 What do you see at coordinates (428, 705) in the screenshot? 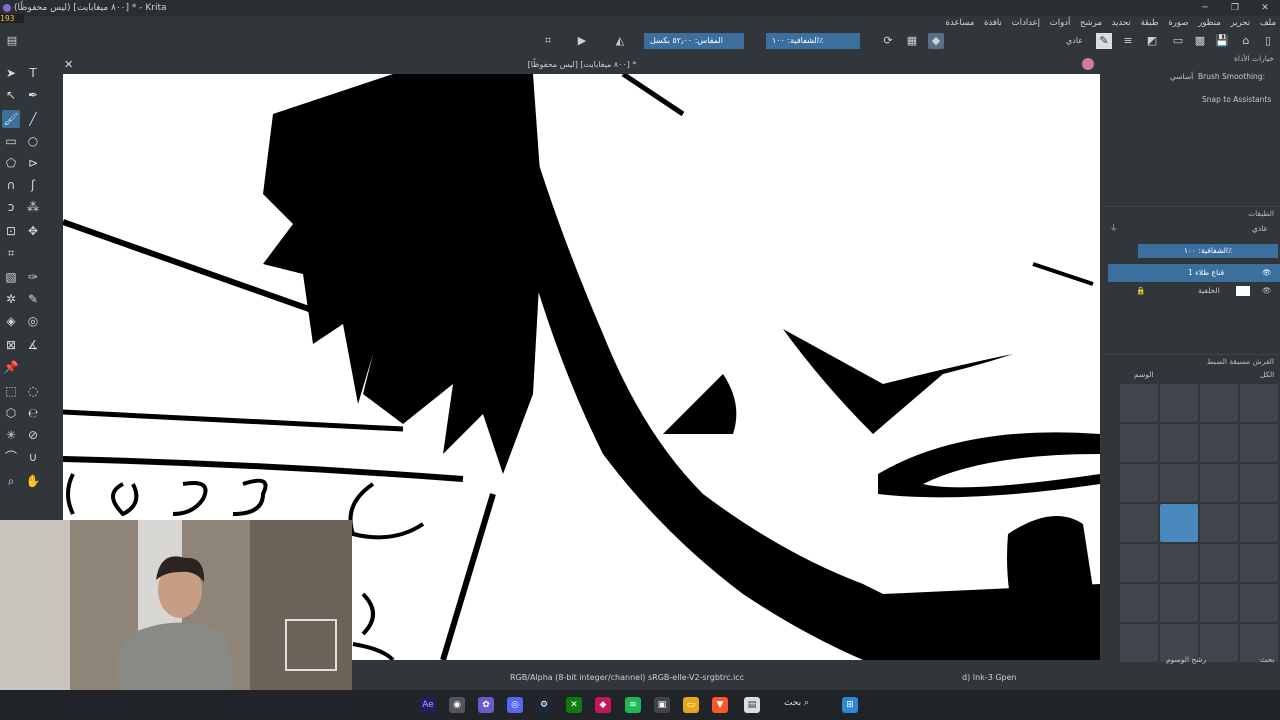
I see `after-effects-icon: Ae` at bounding box center [428, 705].